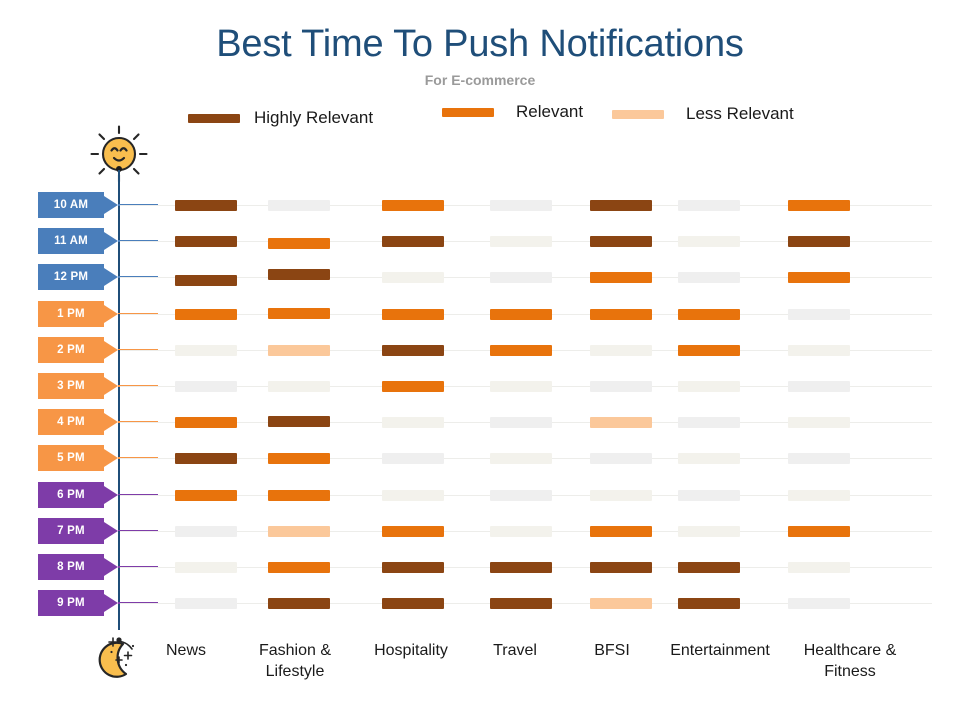 Image resolution: width=960 pixels, height=720 pixels. I want to click on legend-item-less-relevant: Less Relevant, so click(703, 114).